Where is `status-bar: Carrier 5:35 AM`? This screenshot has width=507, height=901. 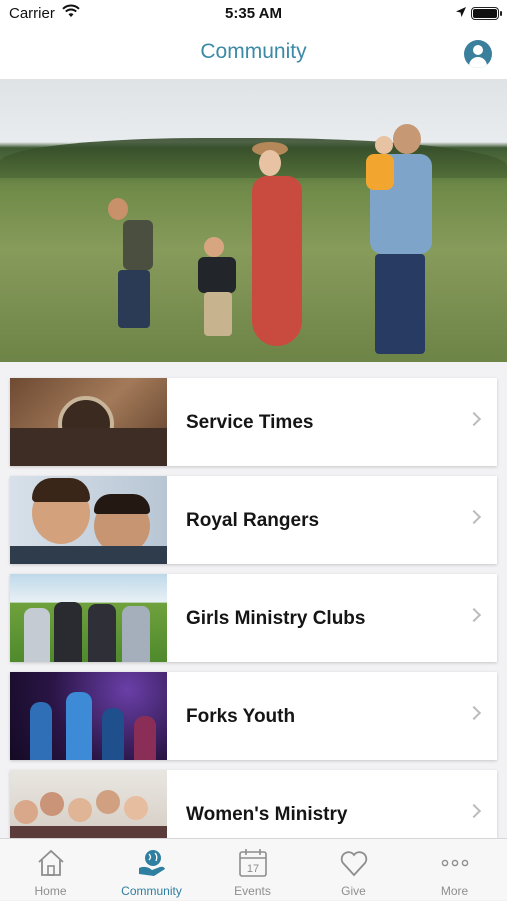 status-bar: Carrier 5:35 AM is located at coordinates (253, 14).